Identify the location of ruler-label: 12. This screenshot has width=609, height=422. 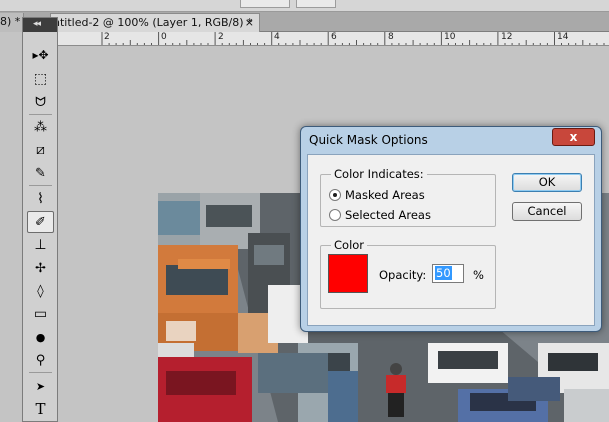
(507, 37).